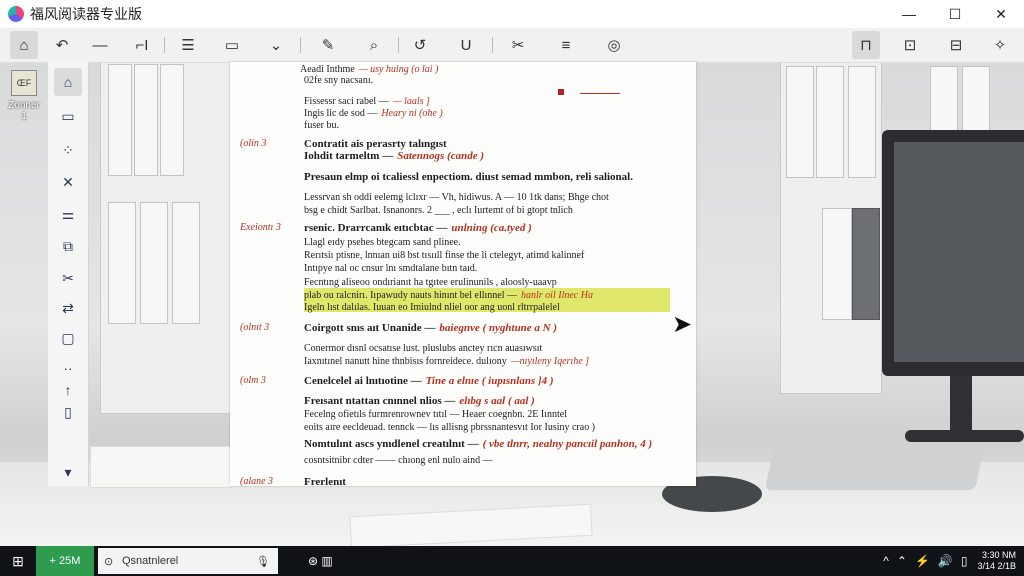 The height and width of the screenshot is (576, 1024). Describe the element at coordinates (902, 561) in the screenshot. I see `tray-network-icon: ⌃` at that location.